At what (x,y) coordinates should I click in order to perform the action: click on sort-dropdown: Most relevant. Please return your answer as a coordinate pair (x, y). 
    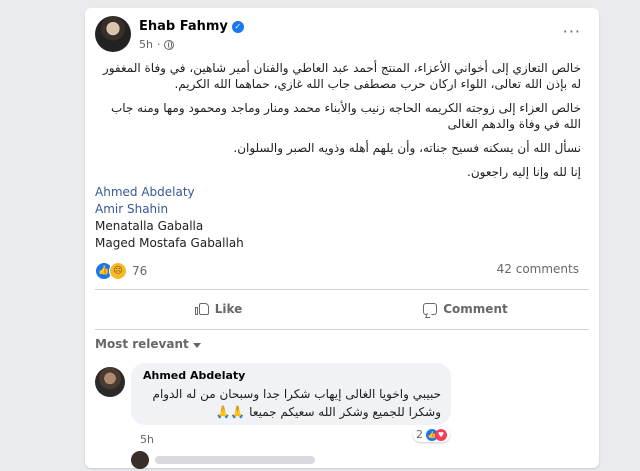
    Looking at the image, I should click on (148, 344).